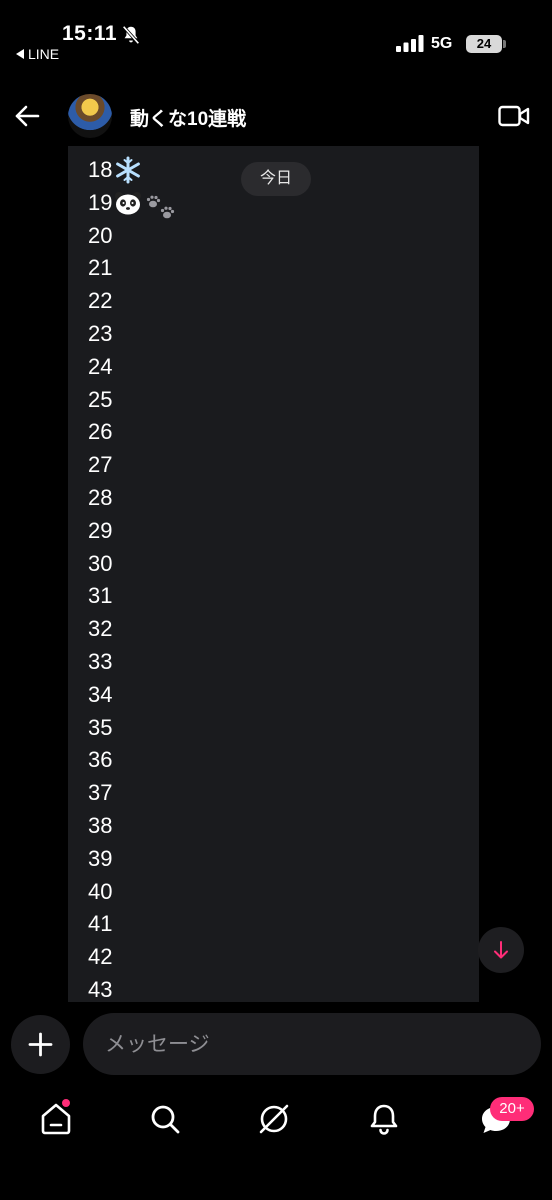  Describe the element at coordinates (90, 33) in the screenshot. I see `status-time: 15:11` at that location.